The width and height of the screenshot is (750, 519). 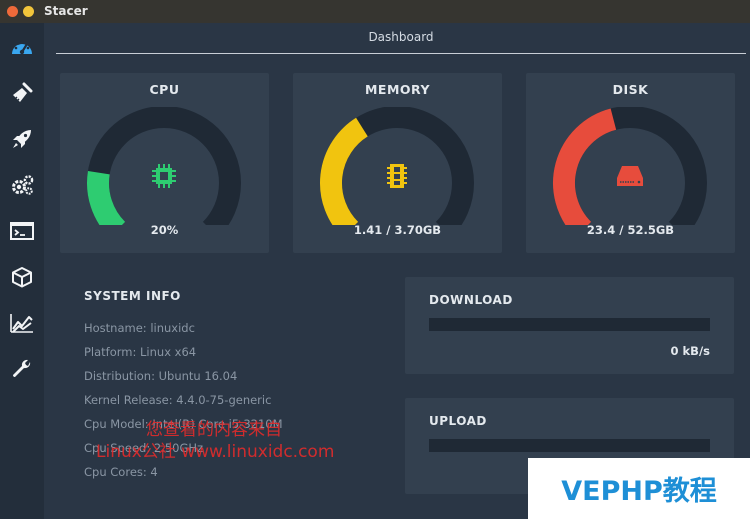 I want to click on cpu-chip-icon, so click(x=164, y=176).